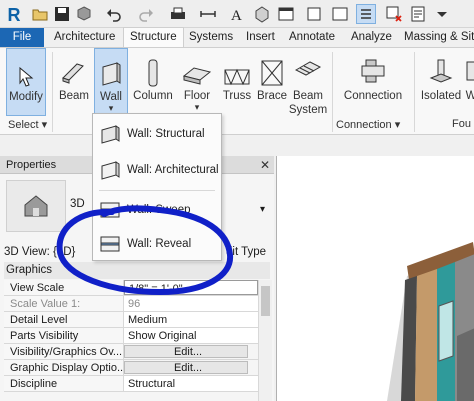  I want to click on tab-massing-site: Massing & Site, so click(439, 37).